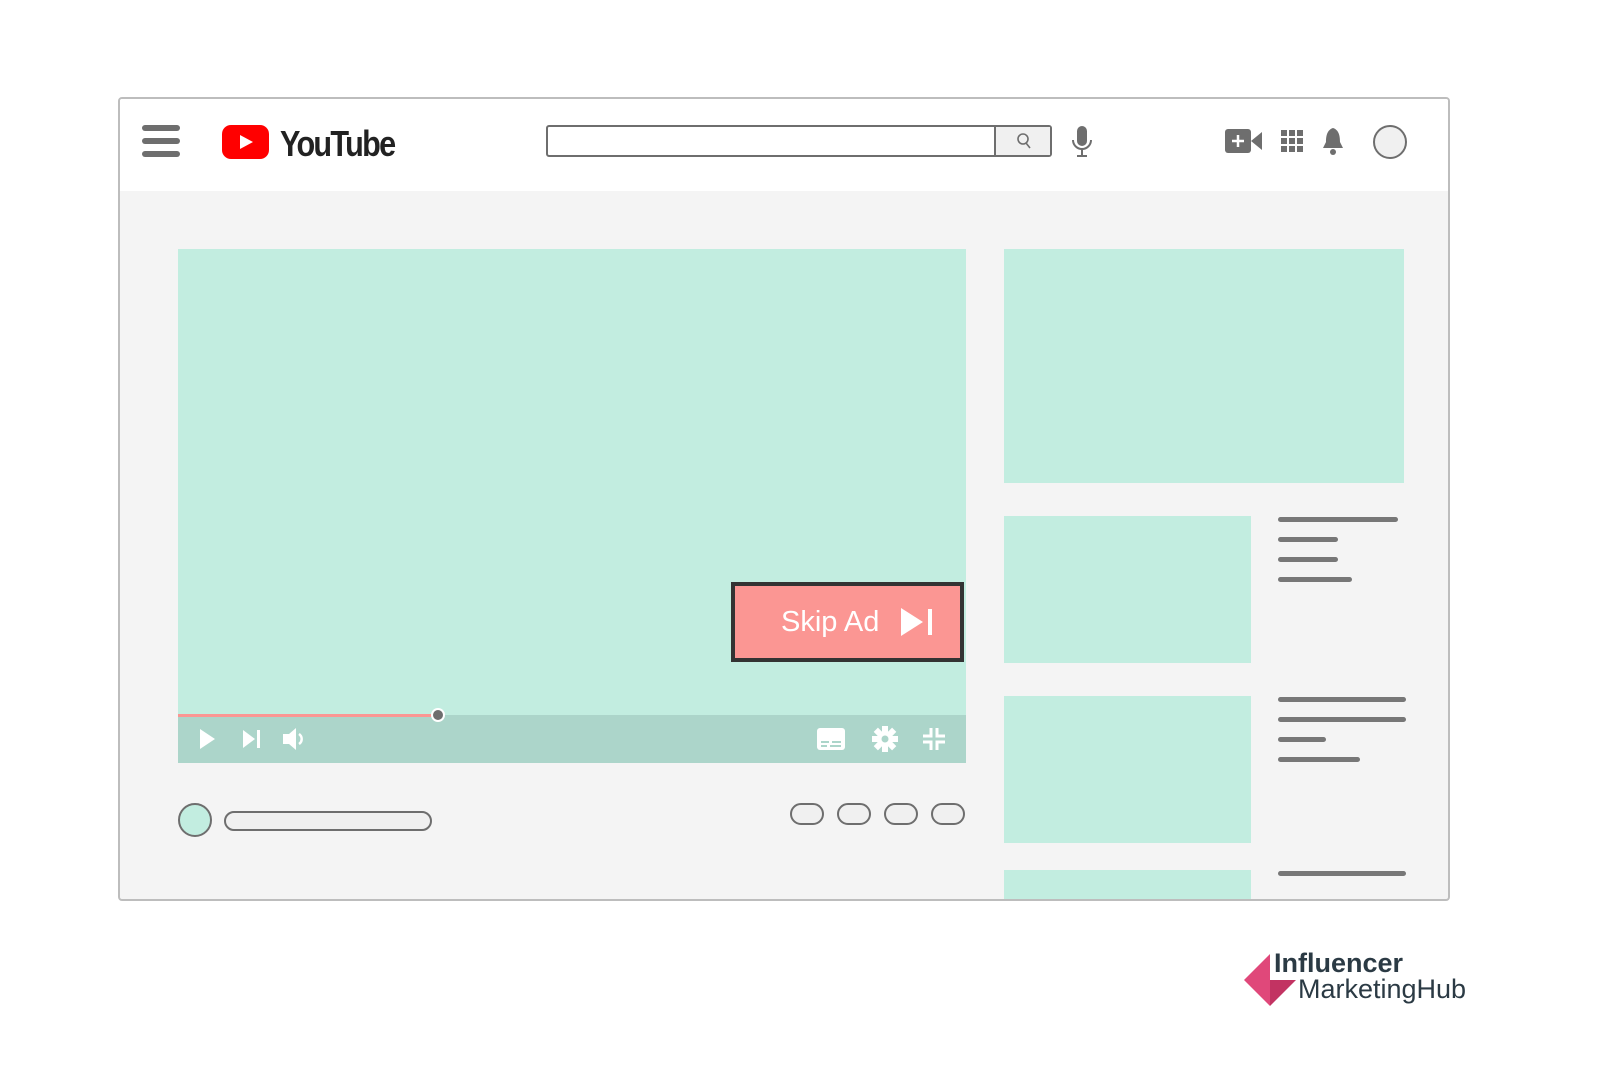  I want to click on progress-fill, so click(308, 715).